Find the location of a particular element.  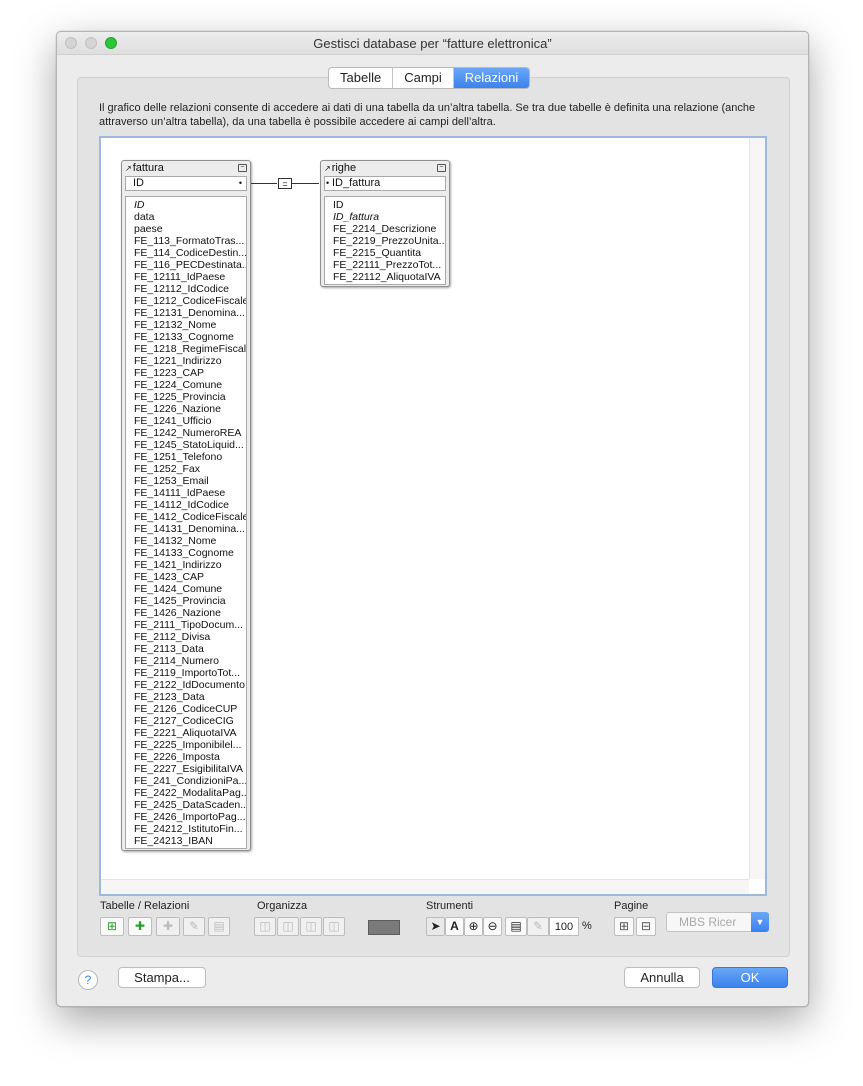

field-item: FE_2126_CodiceCUP is located at coordinates (190, 709).